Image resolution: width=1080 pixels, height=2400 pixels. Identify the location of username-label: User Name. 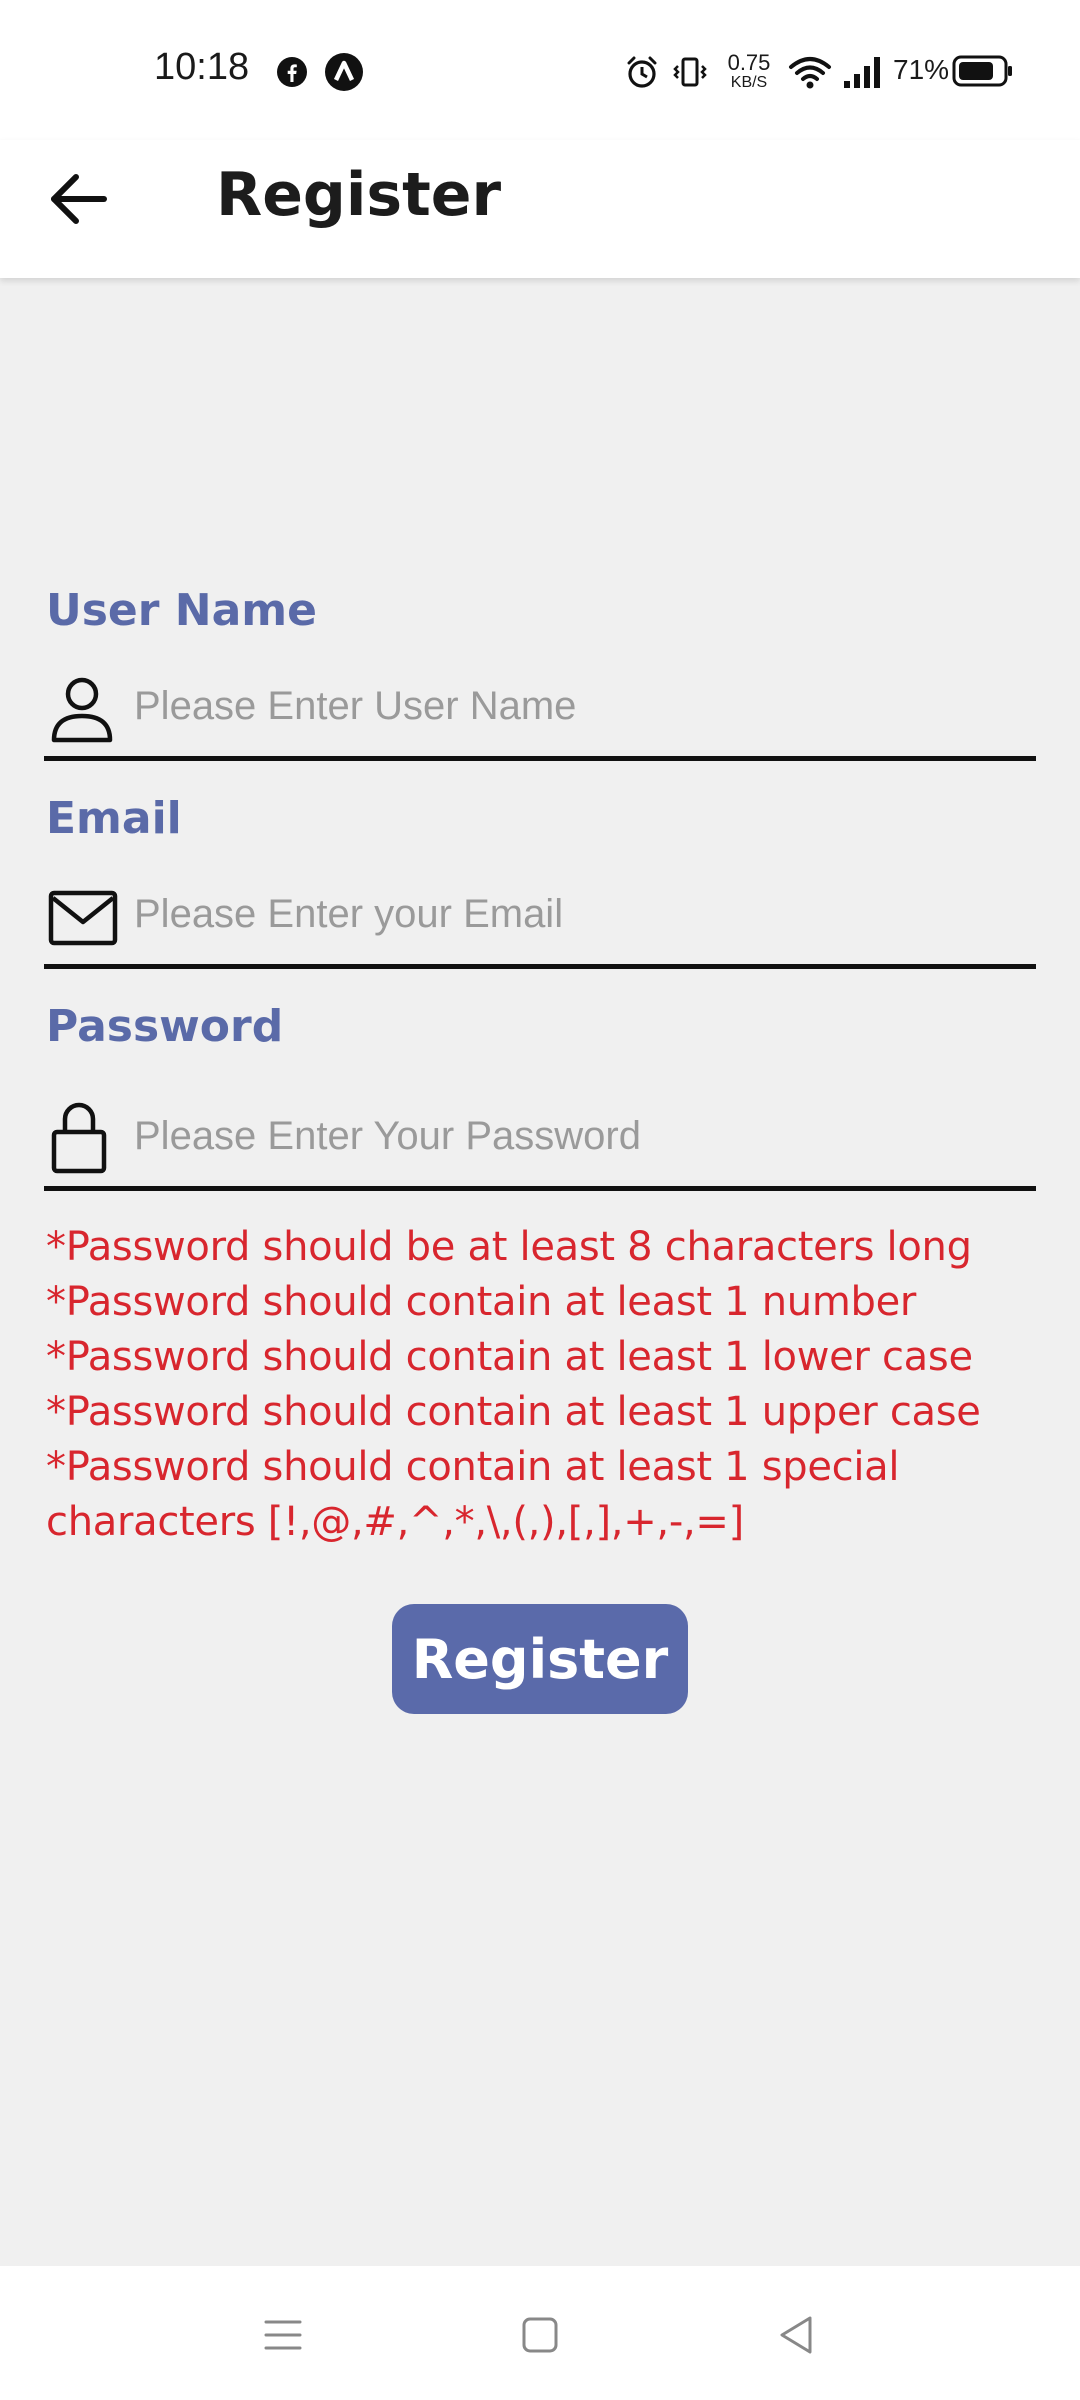
(181, 610).